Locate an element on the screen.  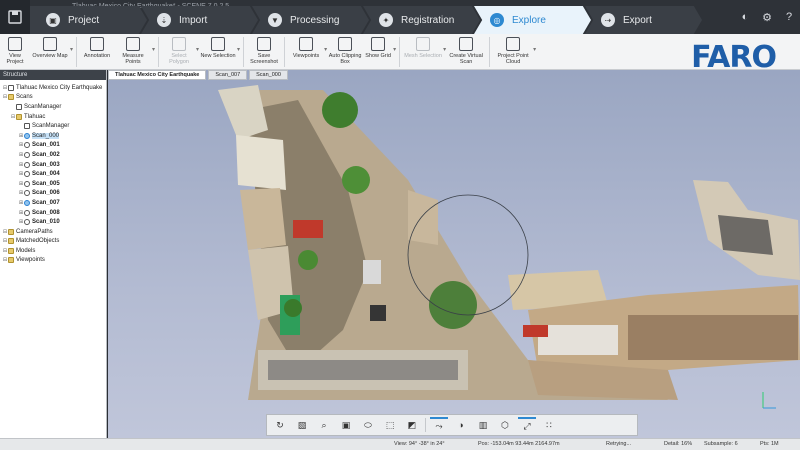
scan-icon is located at coordinates (27, 174).